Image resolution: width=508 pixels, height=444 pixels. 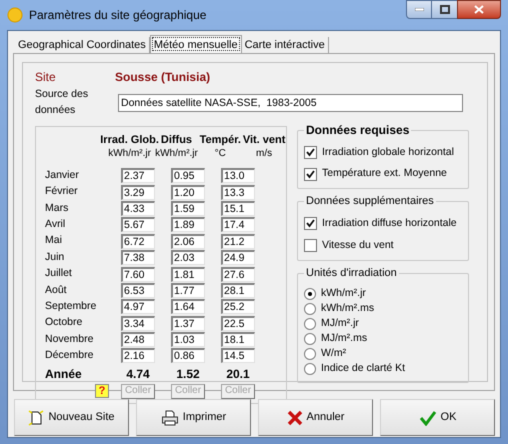 What do you see at coordinates (138, 176) in the screenshot?
I see `value-field: 2.37` at bounding box center [138, 176].